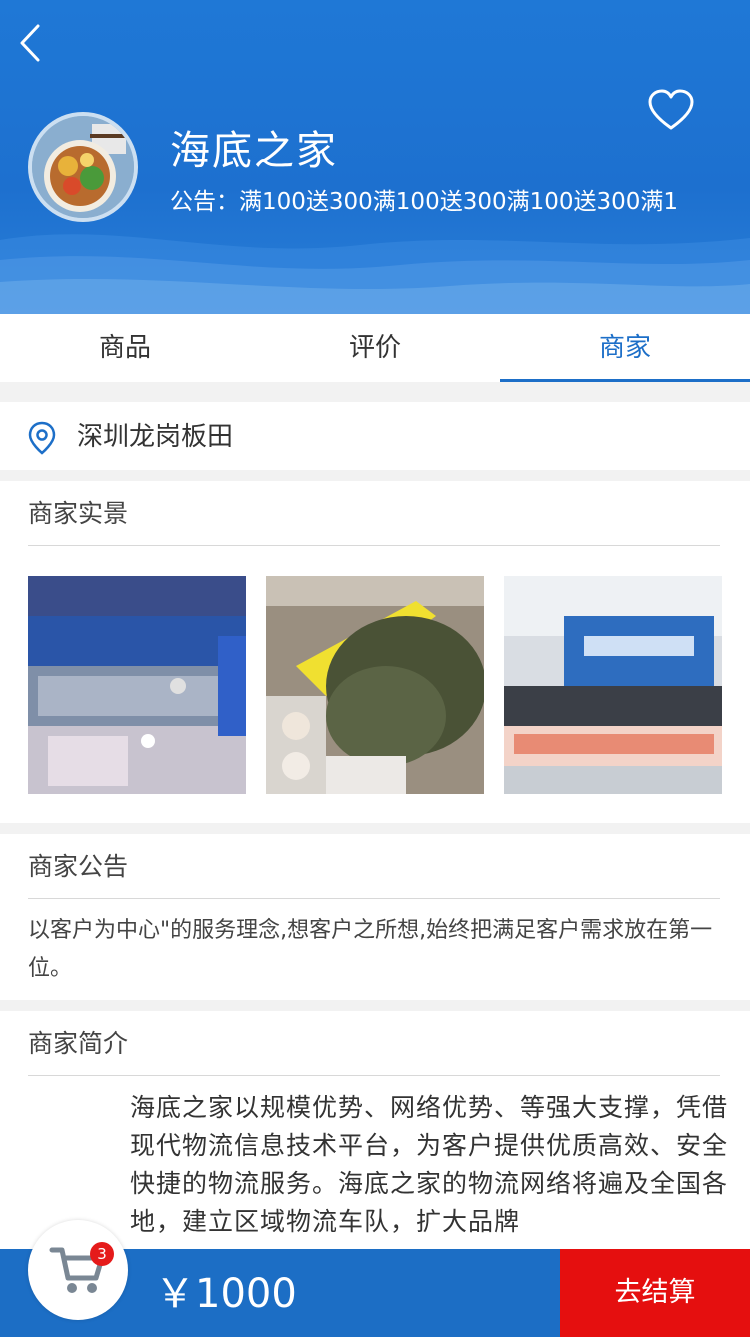  I want to click on notice-text: 满100送300满100送300满100送300满1, so click(459, 202).